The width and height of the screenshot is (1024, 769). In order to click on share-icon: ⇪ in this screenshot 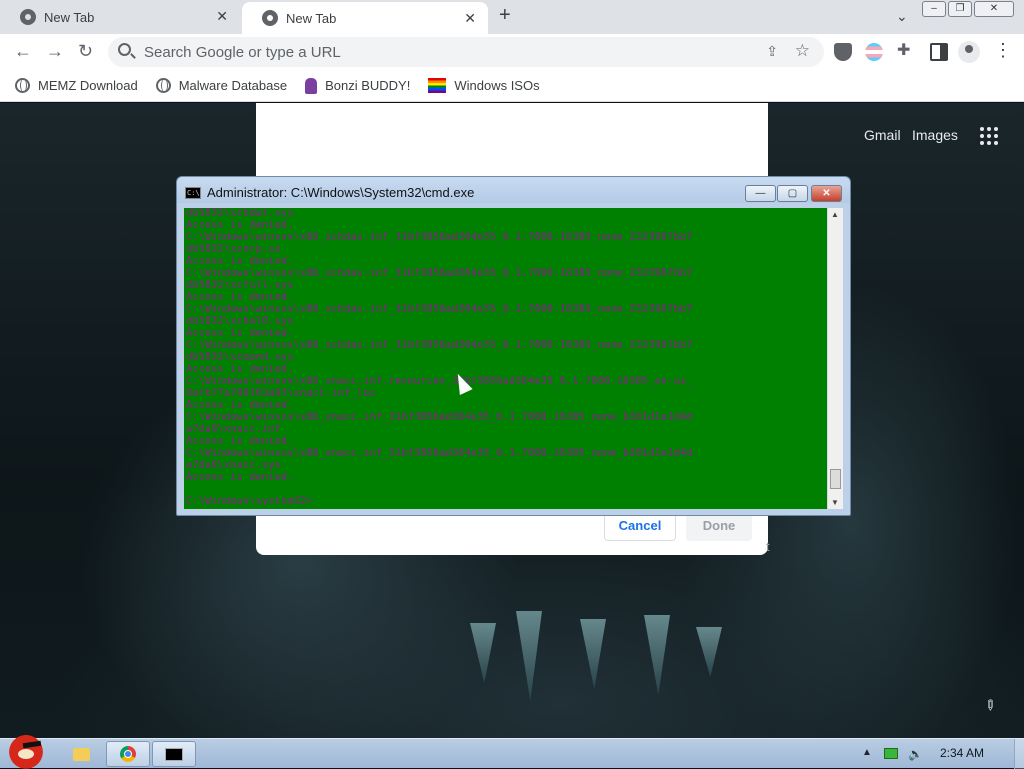, I will do `click(772, 51)`.